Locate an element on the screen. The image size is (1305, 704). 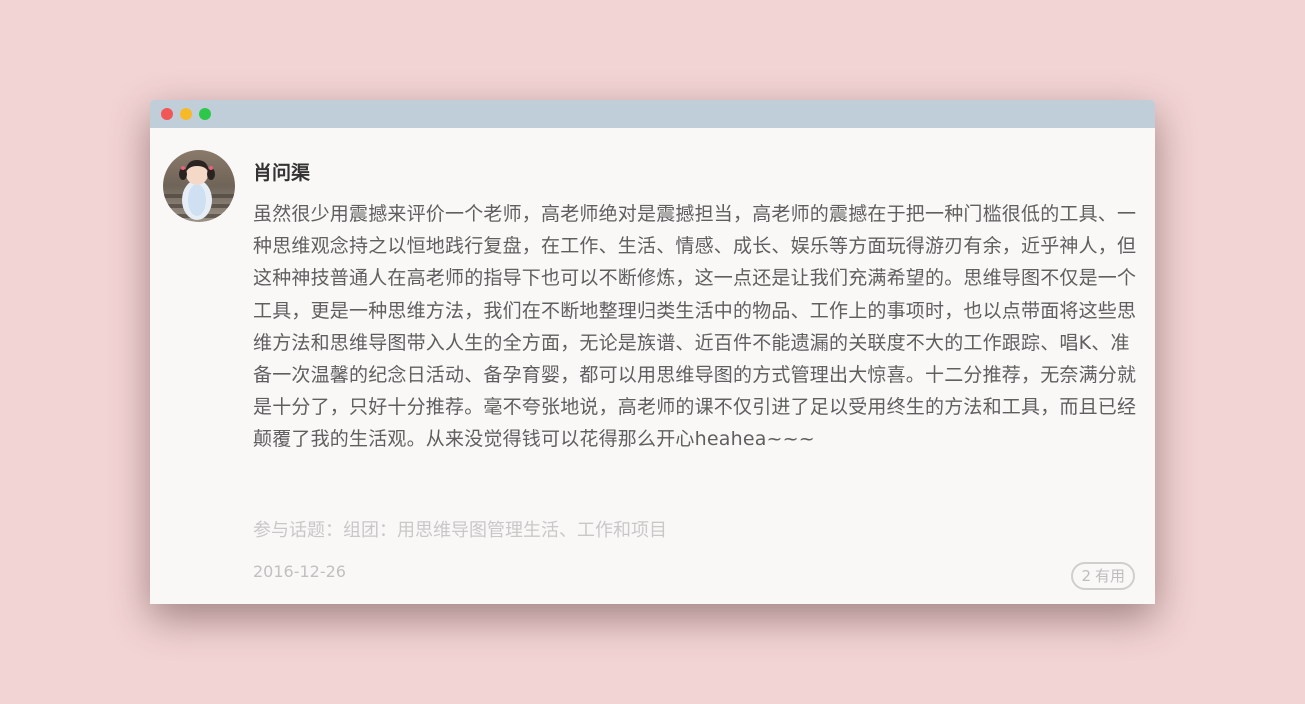
useful-label: 有用 is located at coordinates (1109, 576).